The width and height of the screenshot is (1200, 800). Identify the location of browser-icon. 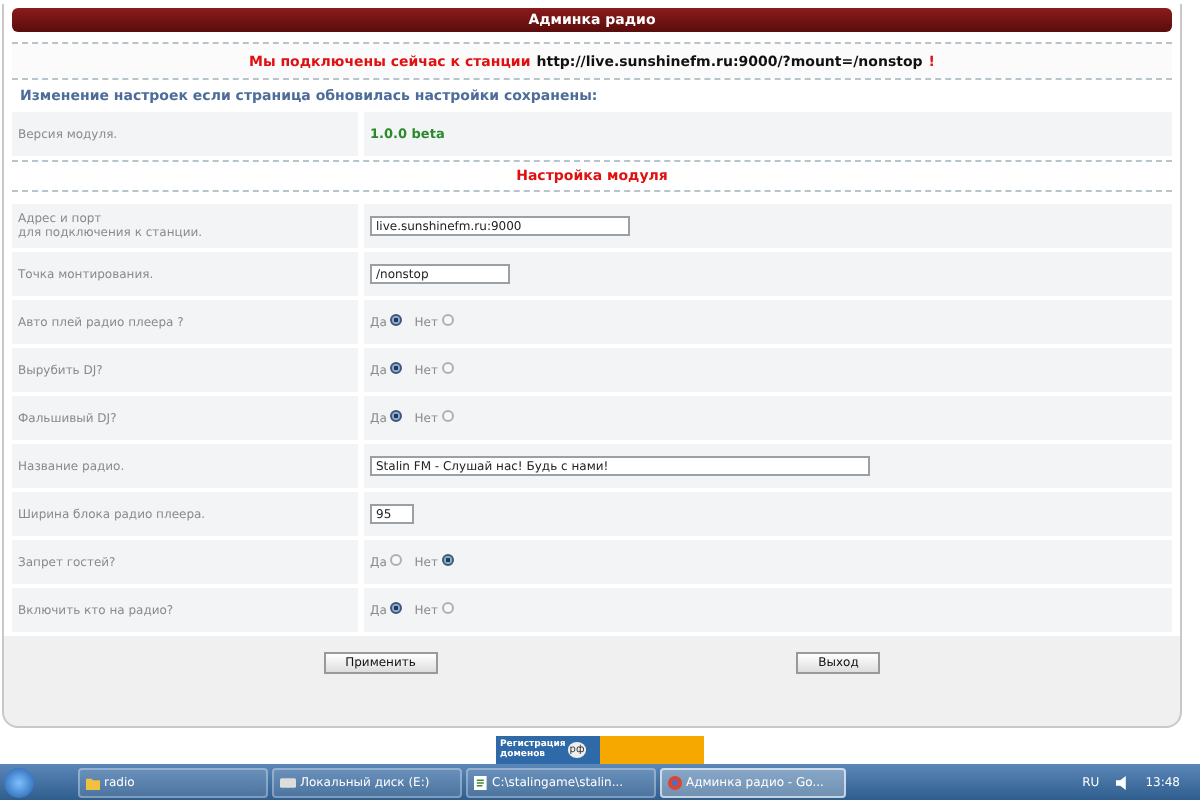
(675, 782).